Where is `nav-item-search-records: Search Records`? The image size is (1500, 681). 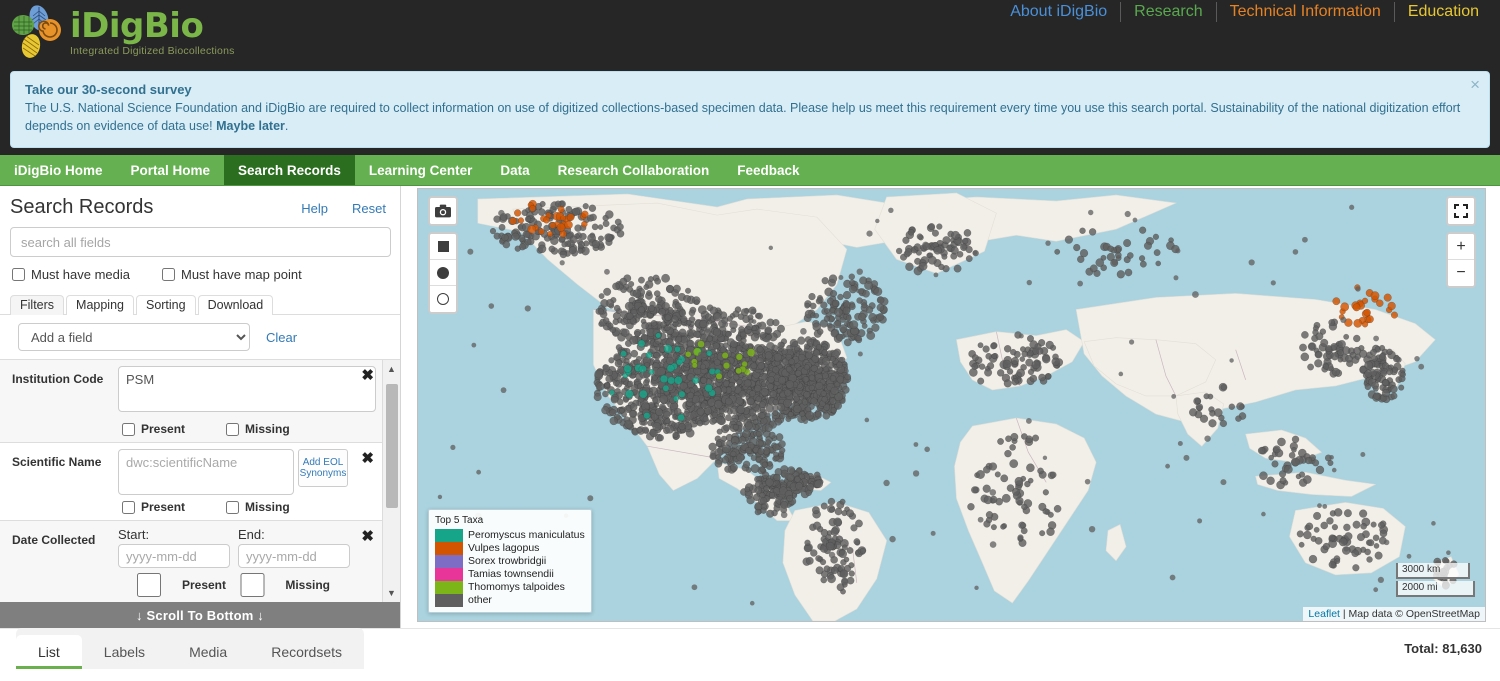 nav-item-search-records: Search Records is located at coordinates (289, 170).